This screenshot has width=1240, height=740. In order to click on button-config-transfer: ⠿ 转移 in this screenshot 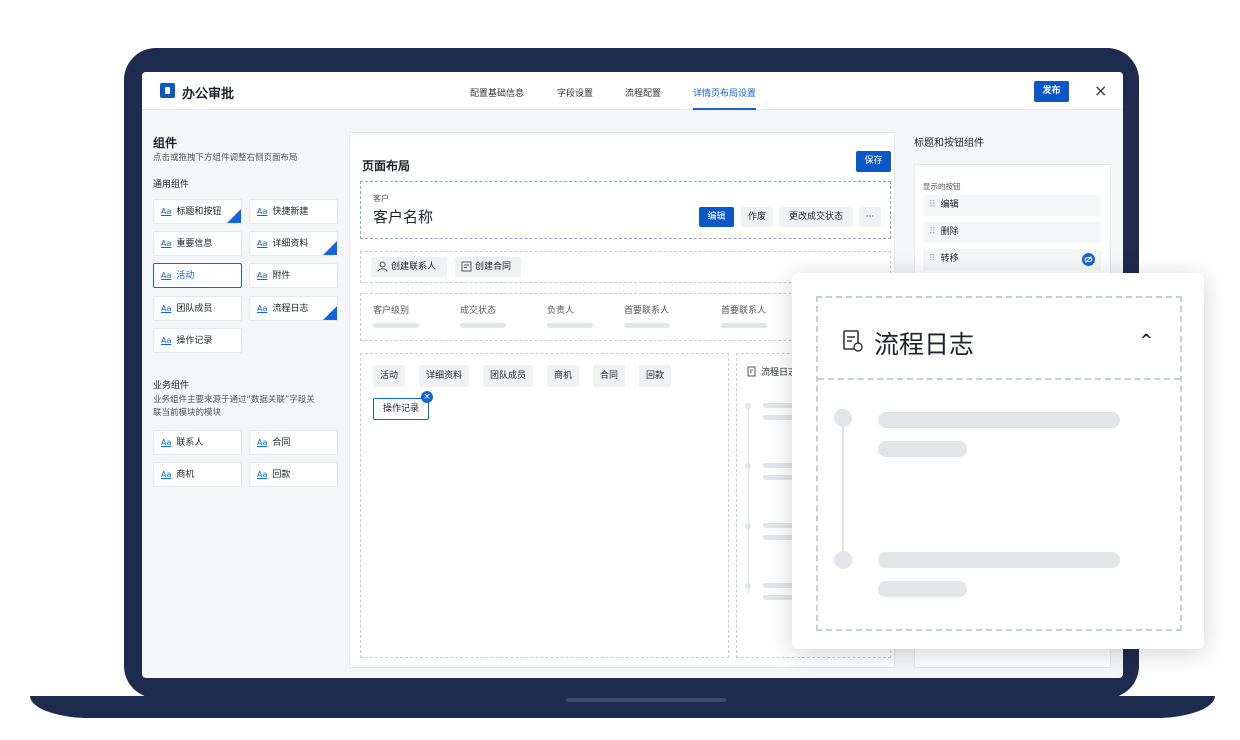, I will do `click(1012, 259)`.